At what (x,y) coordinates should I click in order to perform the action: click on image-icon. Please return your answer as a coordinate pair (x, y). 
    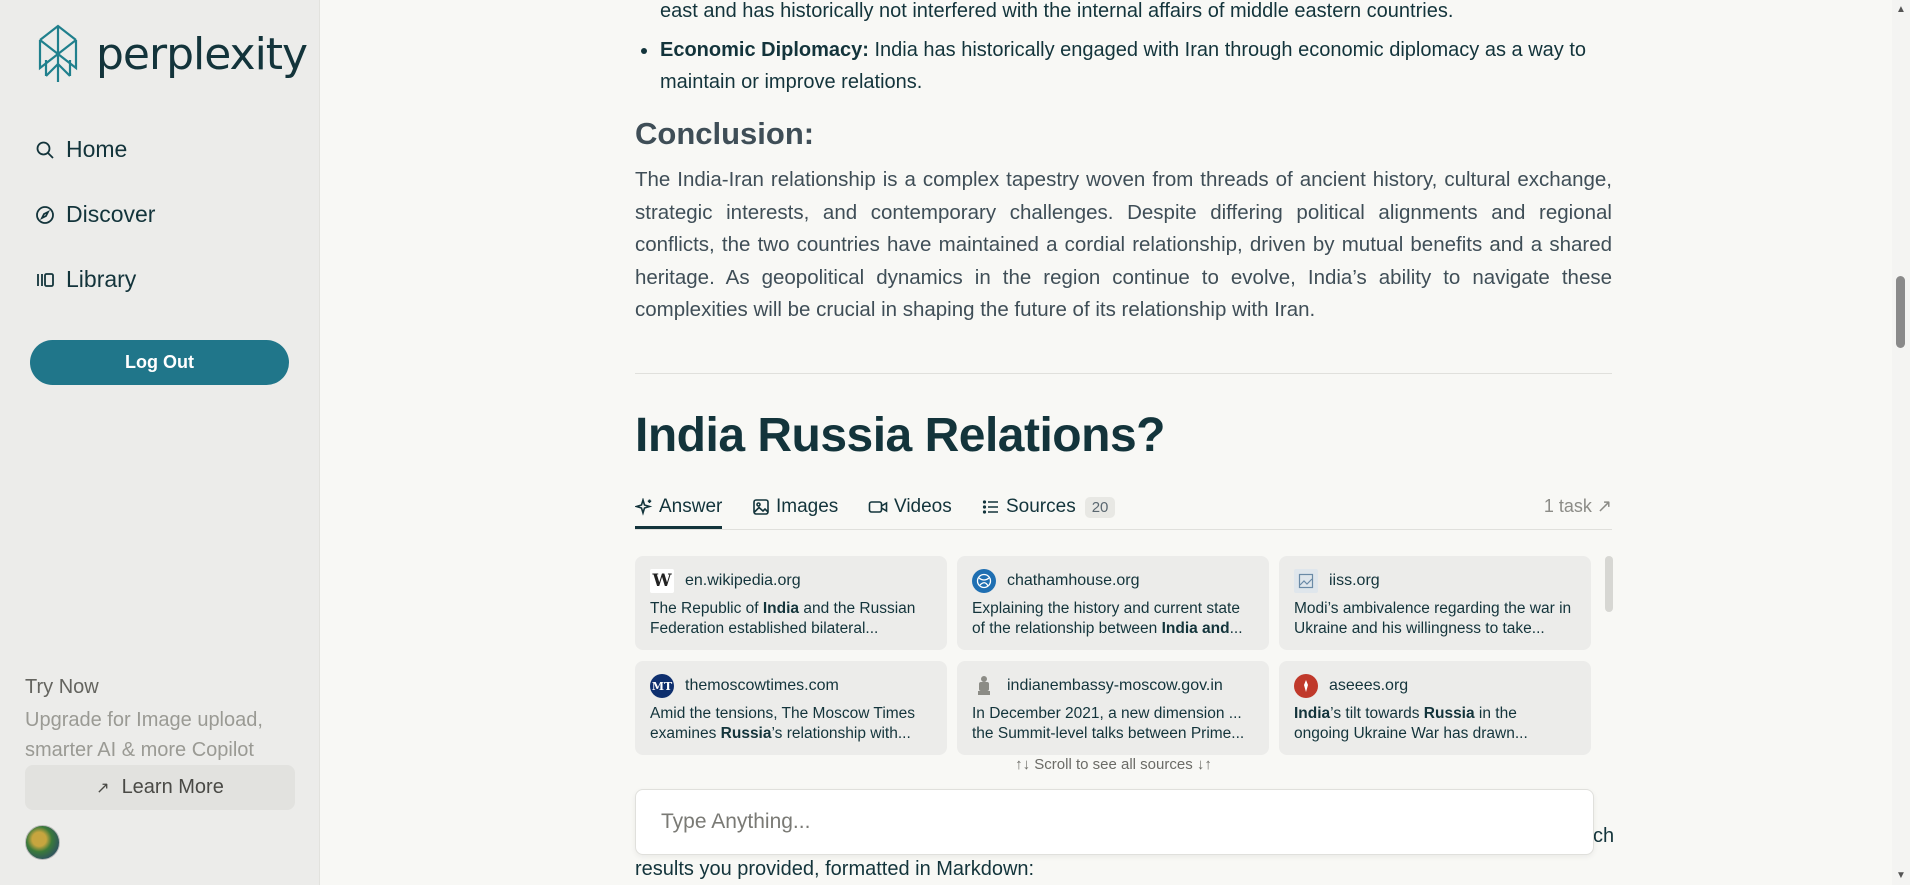
    Looking at the image, I should click on (761, 507).